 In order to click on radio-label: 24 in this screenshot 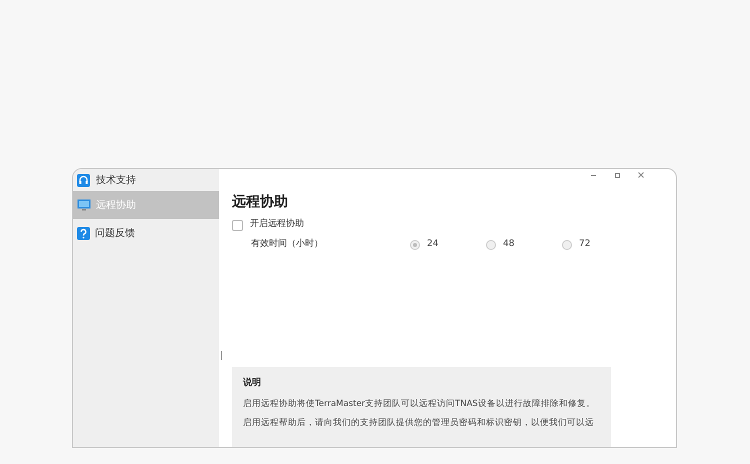, I will do `click(432, 245)`.